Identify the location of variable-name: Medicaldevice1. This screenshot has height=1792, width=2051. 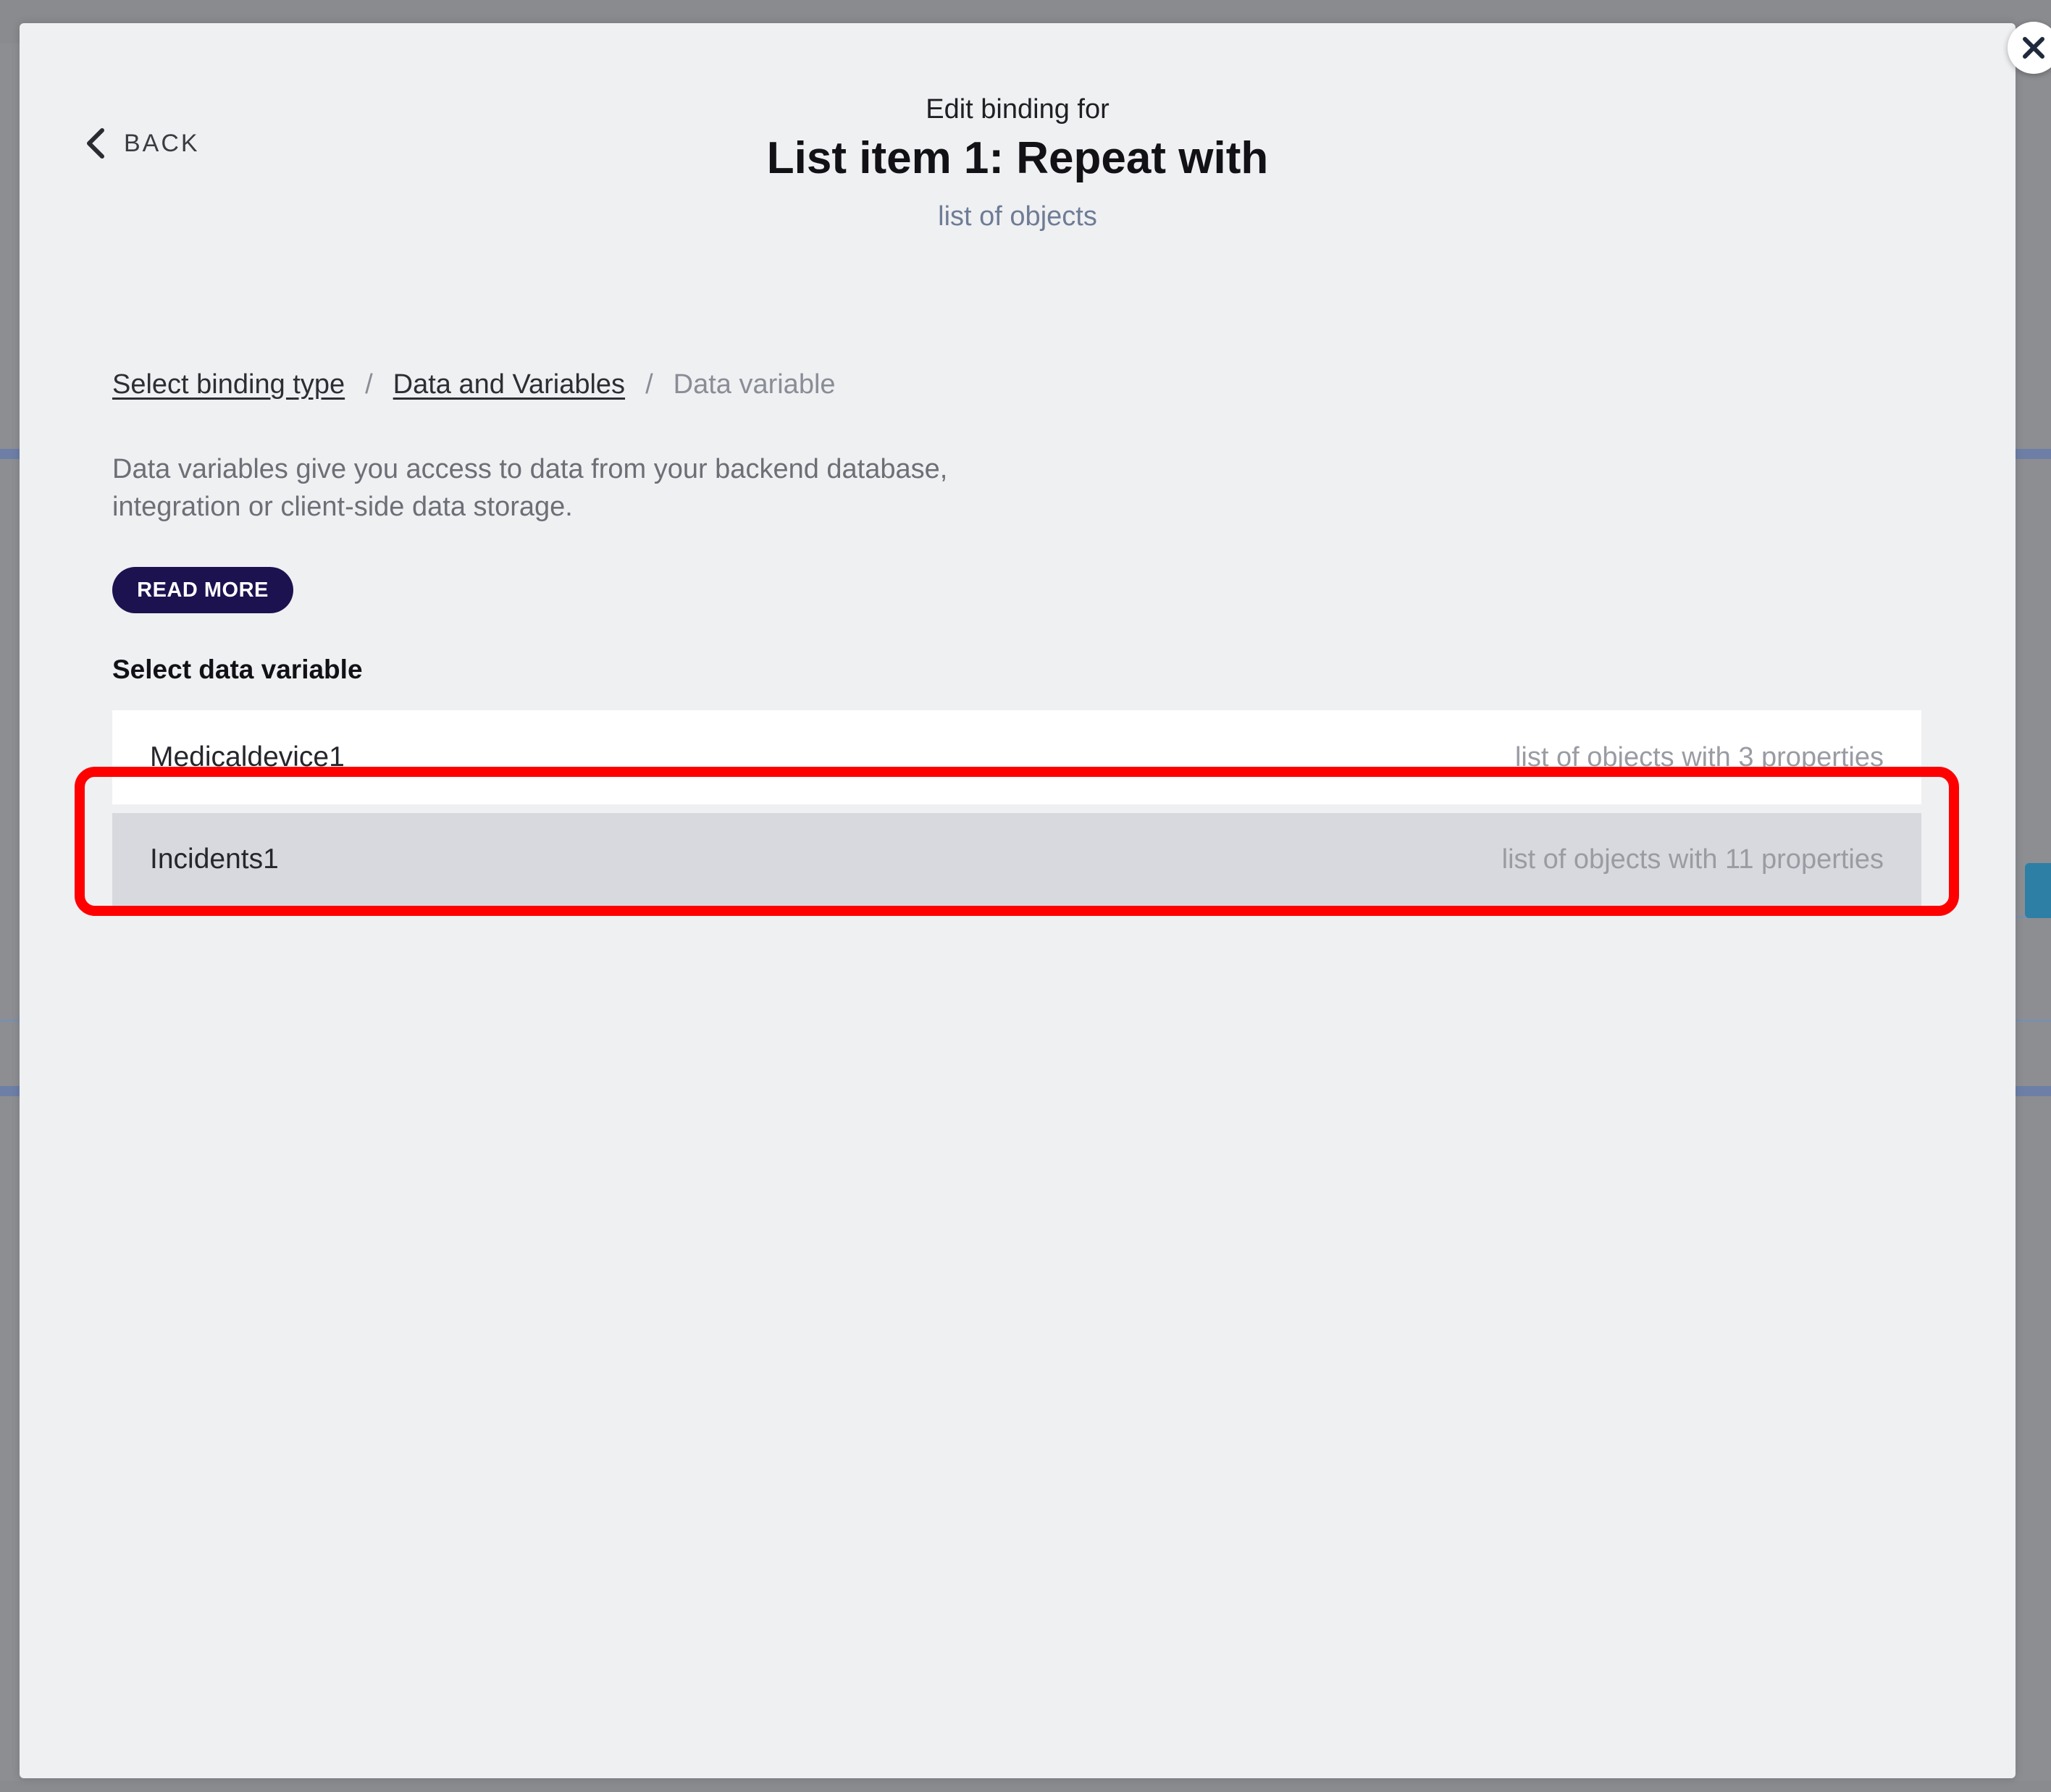
(247, 757).